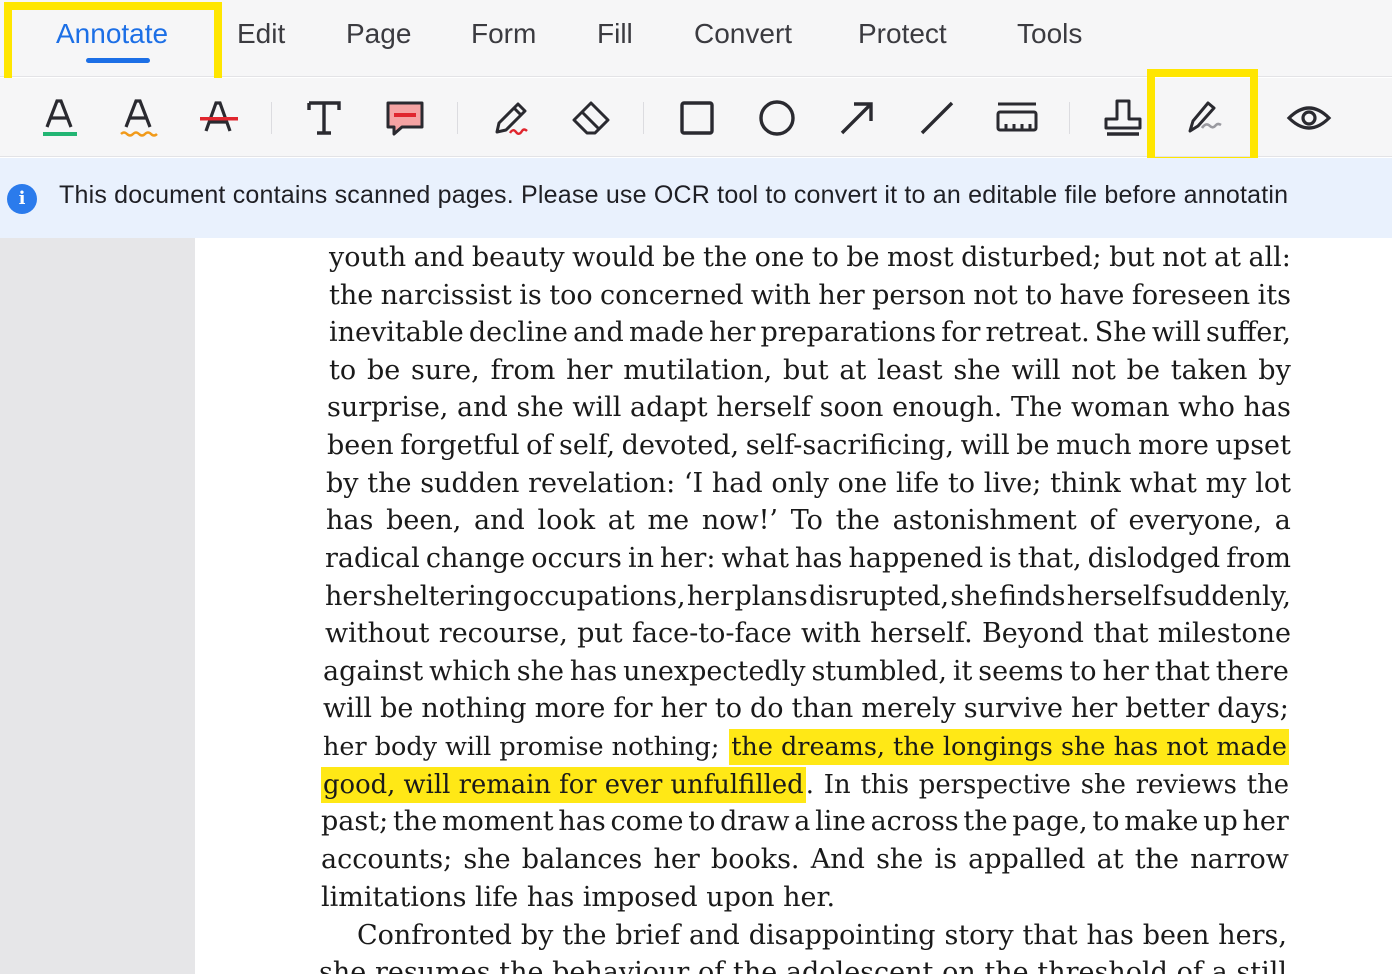 The width and height of the screenshot is (1392, 974). I want to click on menu-fill: Fill, so click(615, 34).